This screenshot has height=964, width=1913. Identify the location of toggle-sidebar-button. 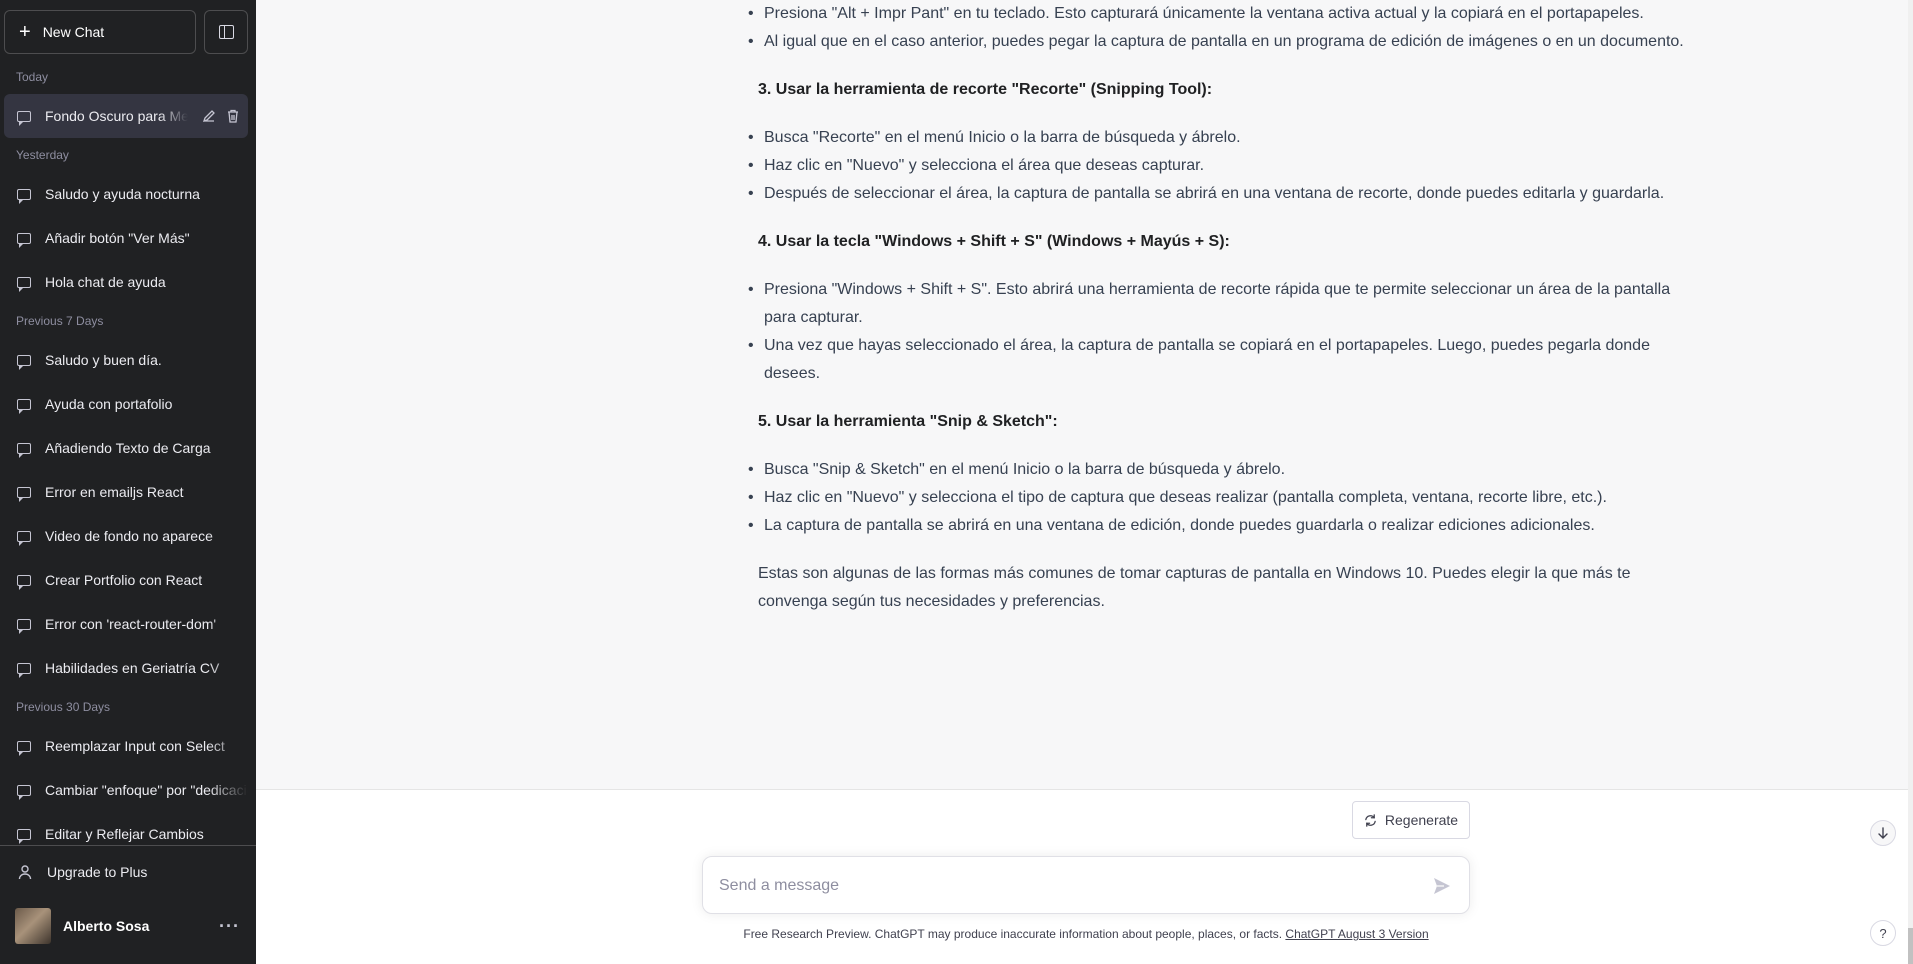
(226, 32).